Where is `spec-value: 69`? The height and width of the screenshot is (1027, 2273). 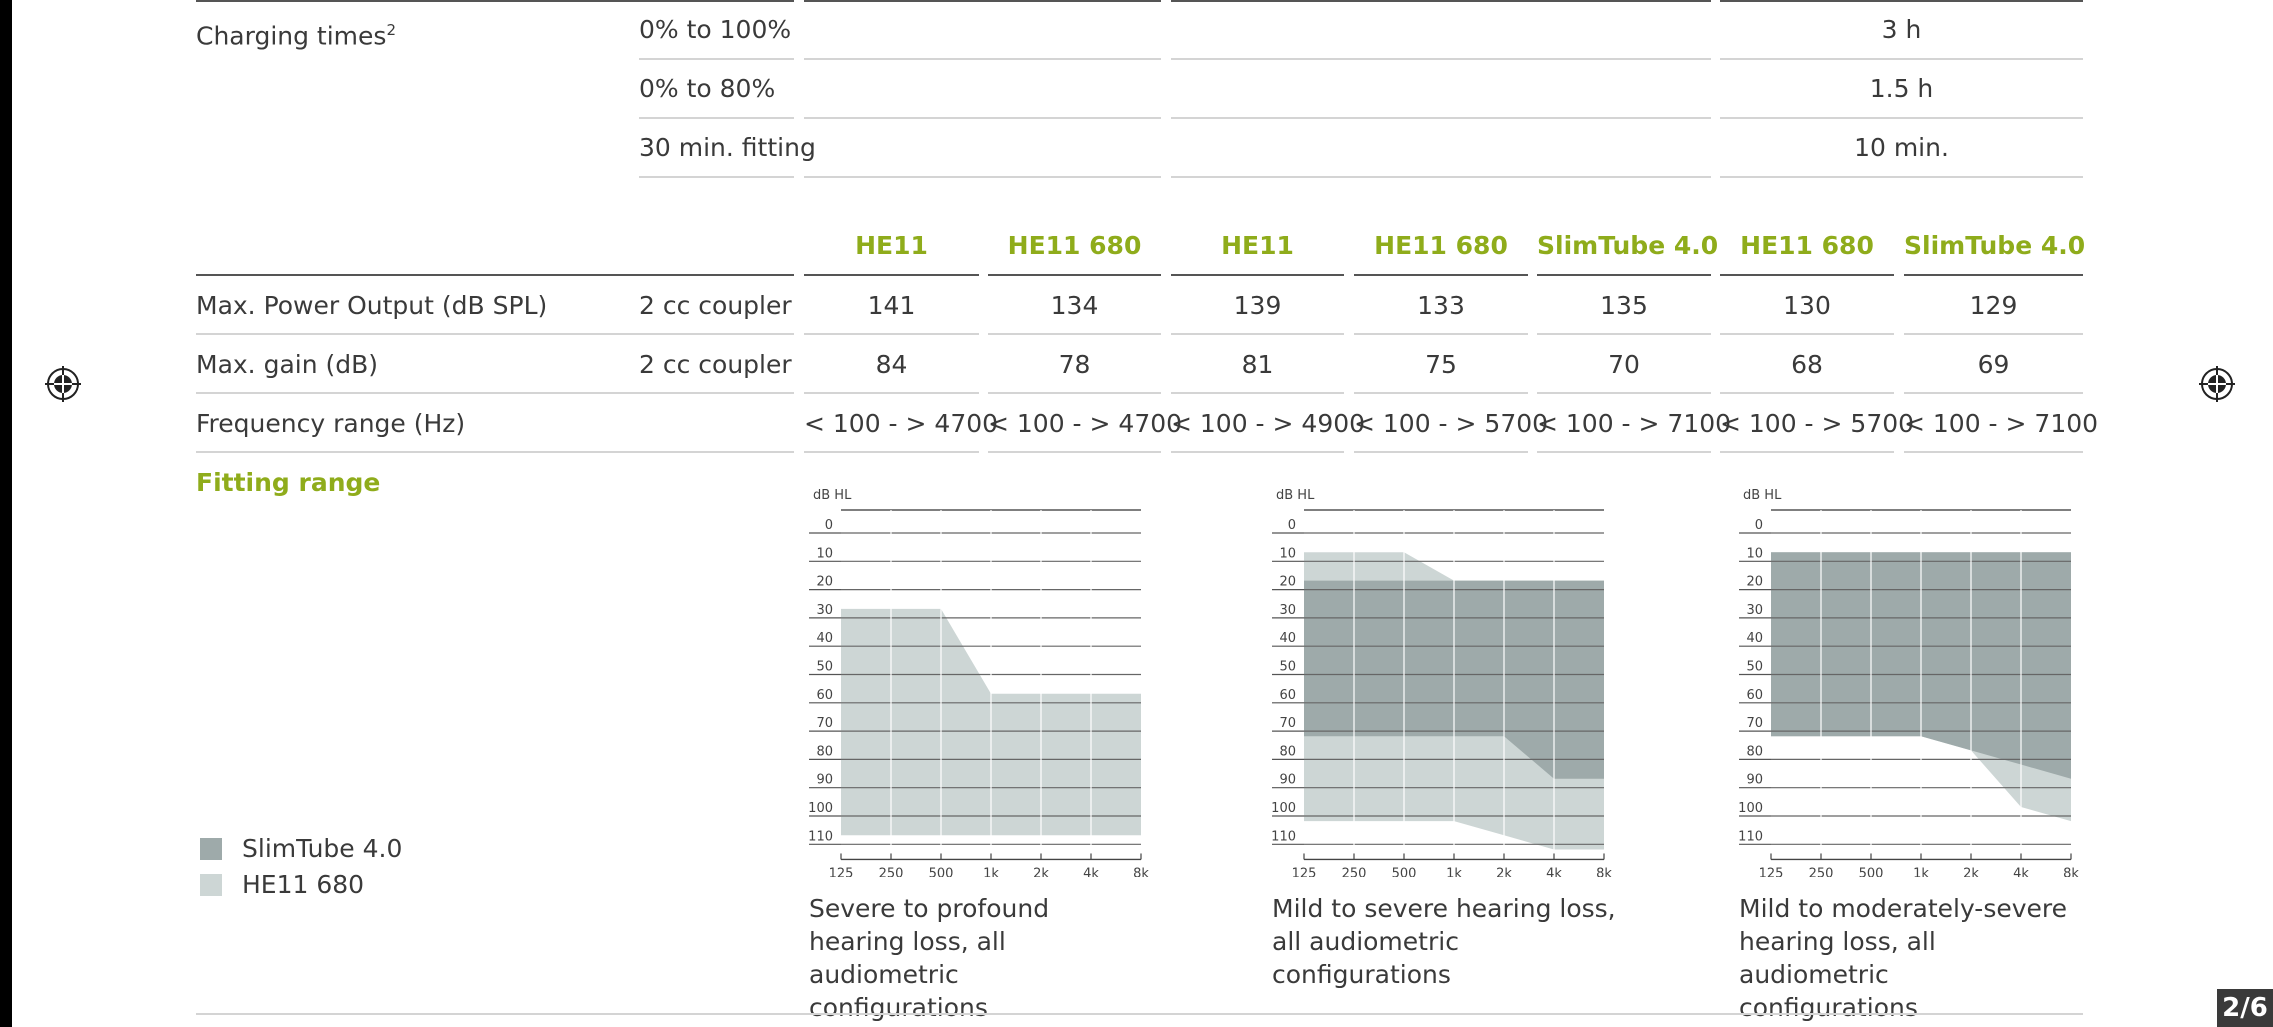
spec-value: 69 is located at coordinates (1993, 364).